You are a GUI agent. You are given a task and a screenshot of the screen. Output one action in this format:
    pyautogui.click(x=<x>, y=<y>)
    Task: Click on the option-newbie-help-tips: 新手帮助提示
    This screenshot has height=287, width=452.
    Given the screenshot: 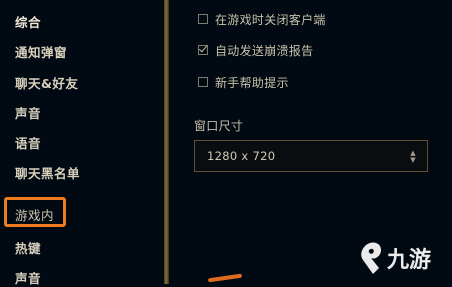 What is the action you would take?
    pyautogui.click(x=243, y=82)
    